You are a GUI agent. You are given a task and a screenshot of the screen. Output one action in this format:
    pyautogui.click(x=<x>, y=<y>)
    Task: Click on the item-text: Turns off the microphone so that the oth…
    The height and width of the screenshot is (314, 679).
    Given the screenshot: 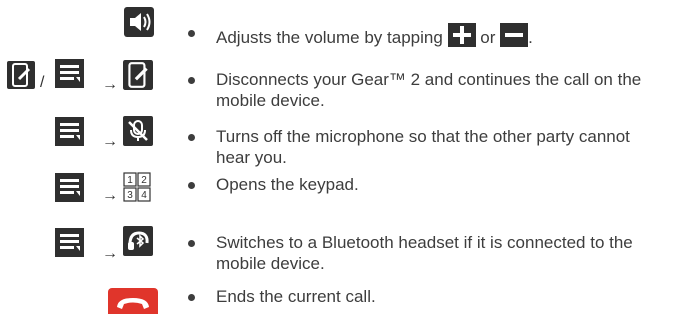 What is the action you would take?
    pyautogui.click(x=423, y=147)
    